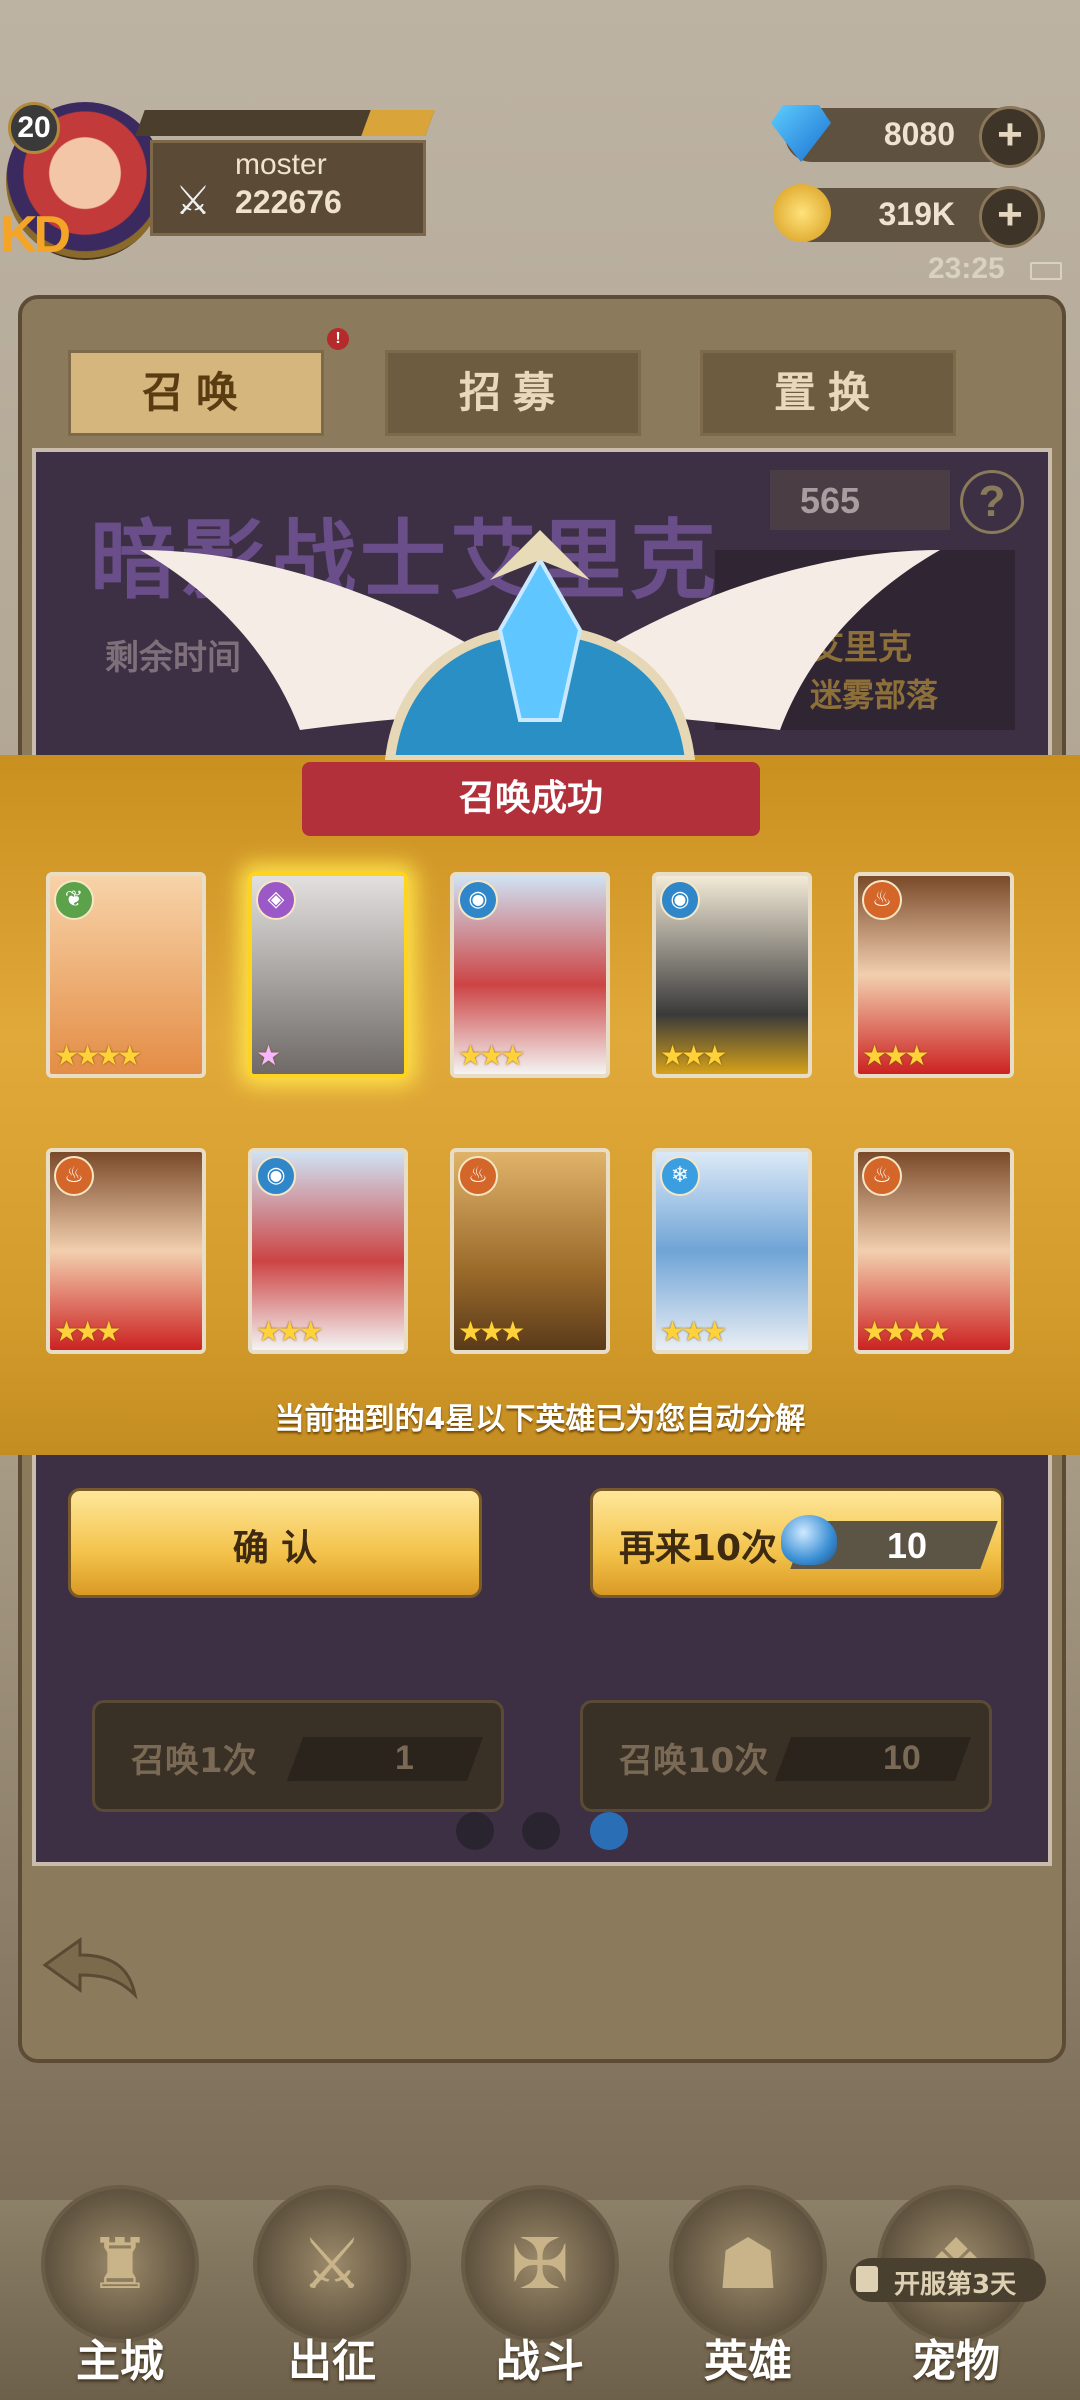  What do you see at coordinates (748, 2264) in the screenshot?
I see `hood-icon: ☗` at bounding box center [748, 2264].